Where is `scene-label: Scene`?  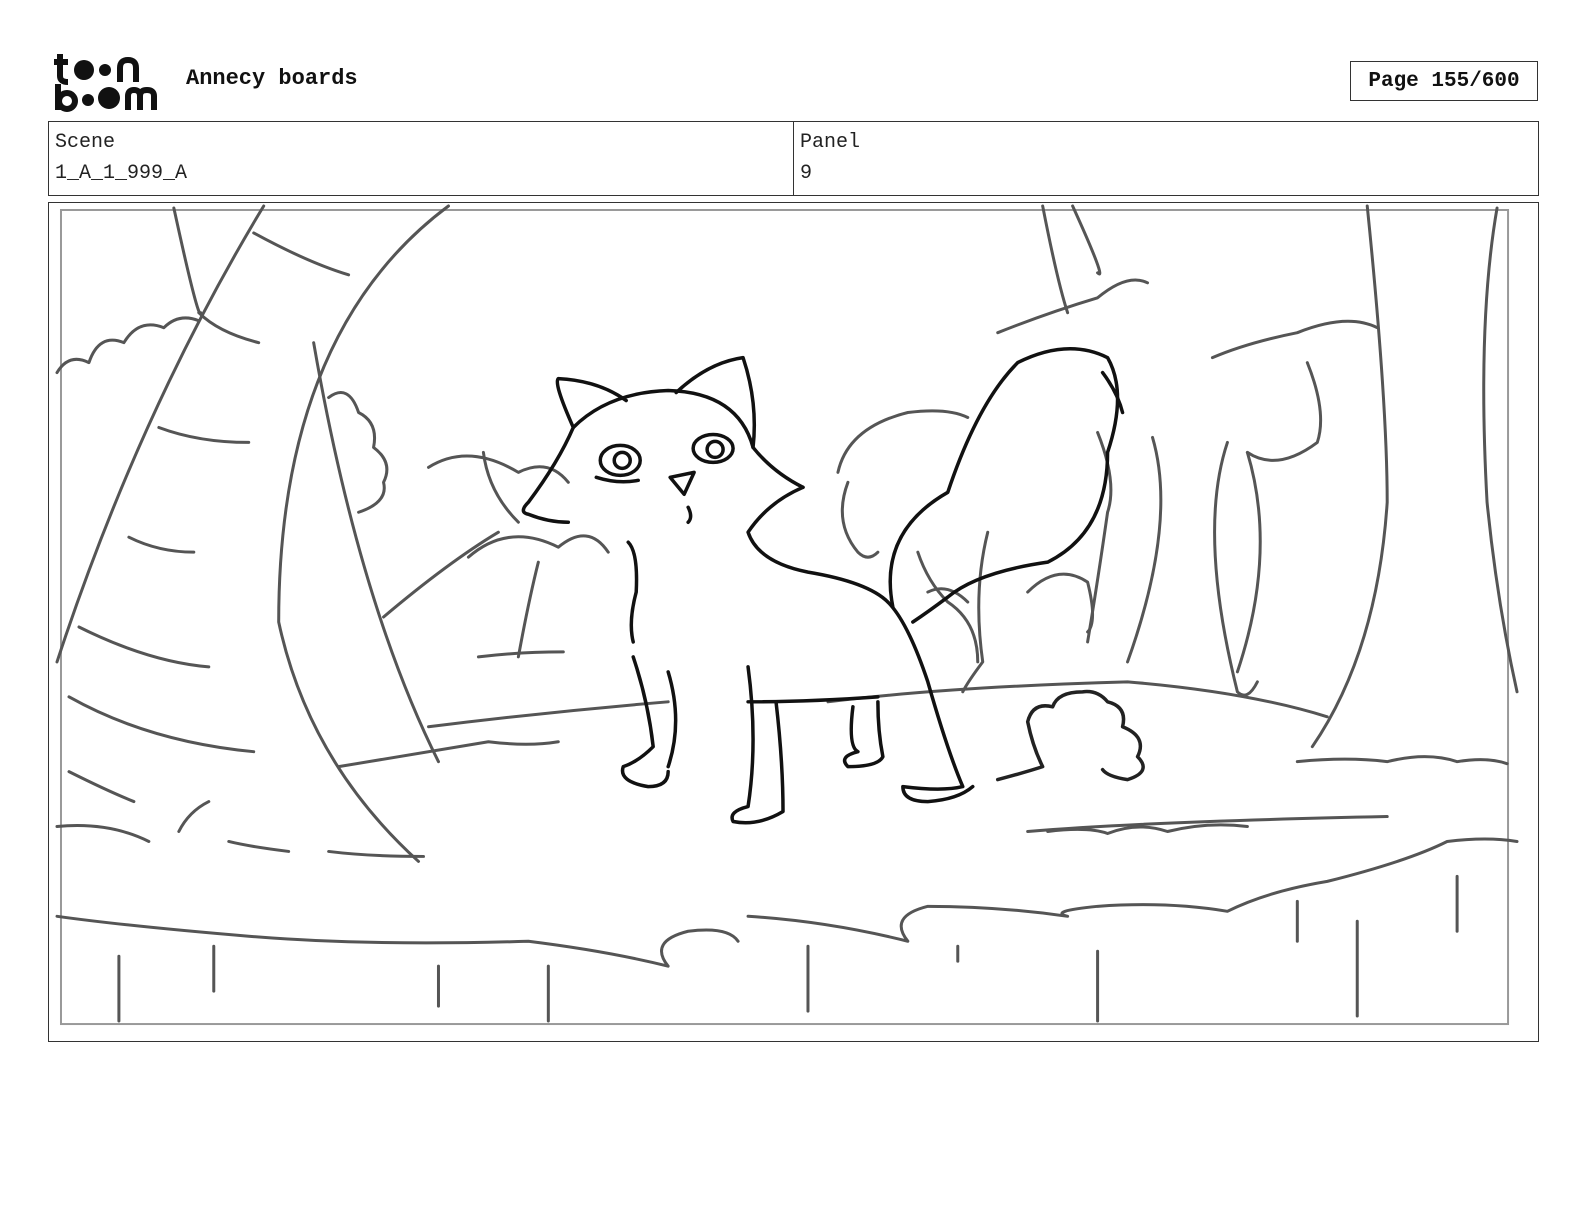 scene-label: Scene is located at coordinates (85, 142).